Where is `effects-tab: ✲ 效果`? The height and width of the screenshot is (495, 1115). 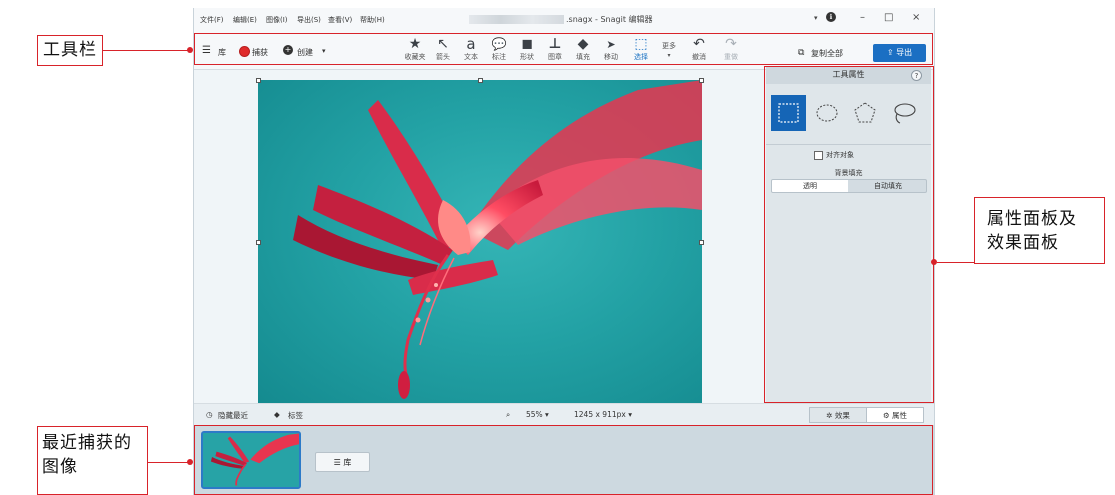
effects-tab: ✲ 效果 is located at coordinates (838, 415).